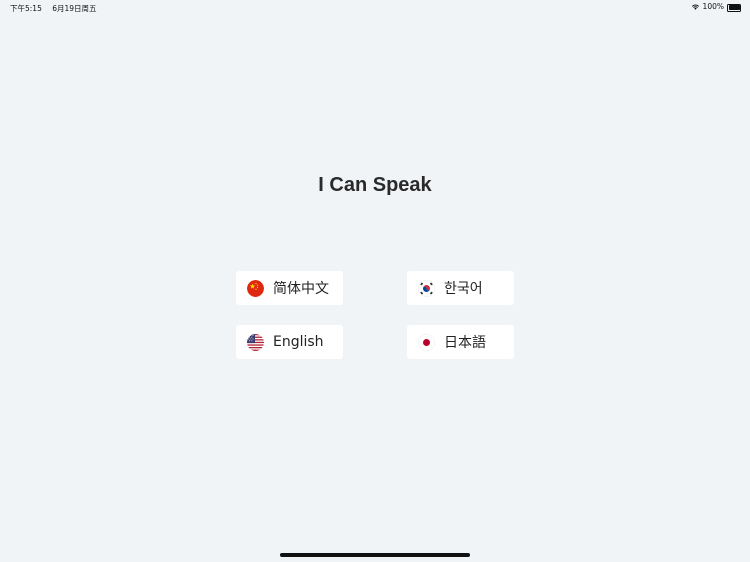 The height and width of the screenshot is (562, 750). Describe the element at coordinates (375, 555) in the screenshot. I see `home-indicator` at that location.